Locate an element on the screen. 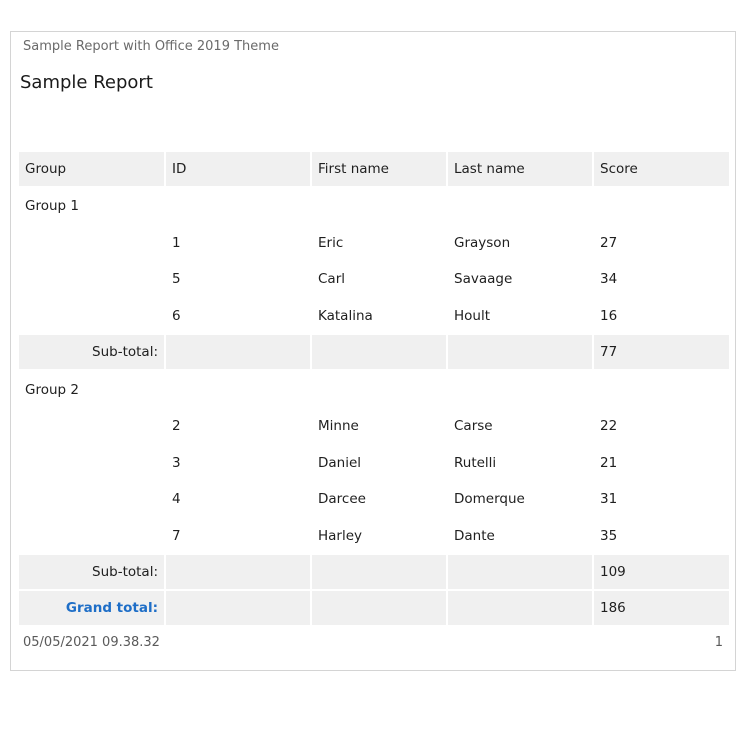  cell-score: 31 is located at coordinates (609, 499).